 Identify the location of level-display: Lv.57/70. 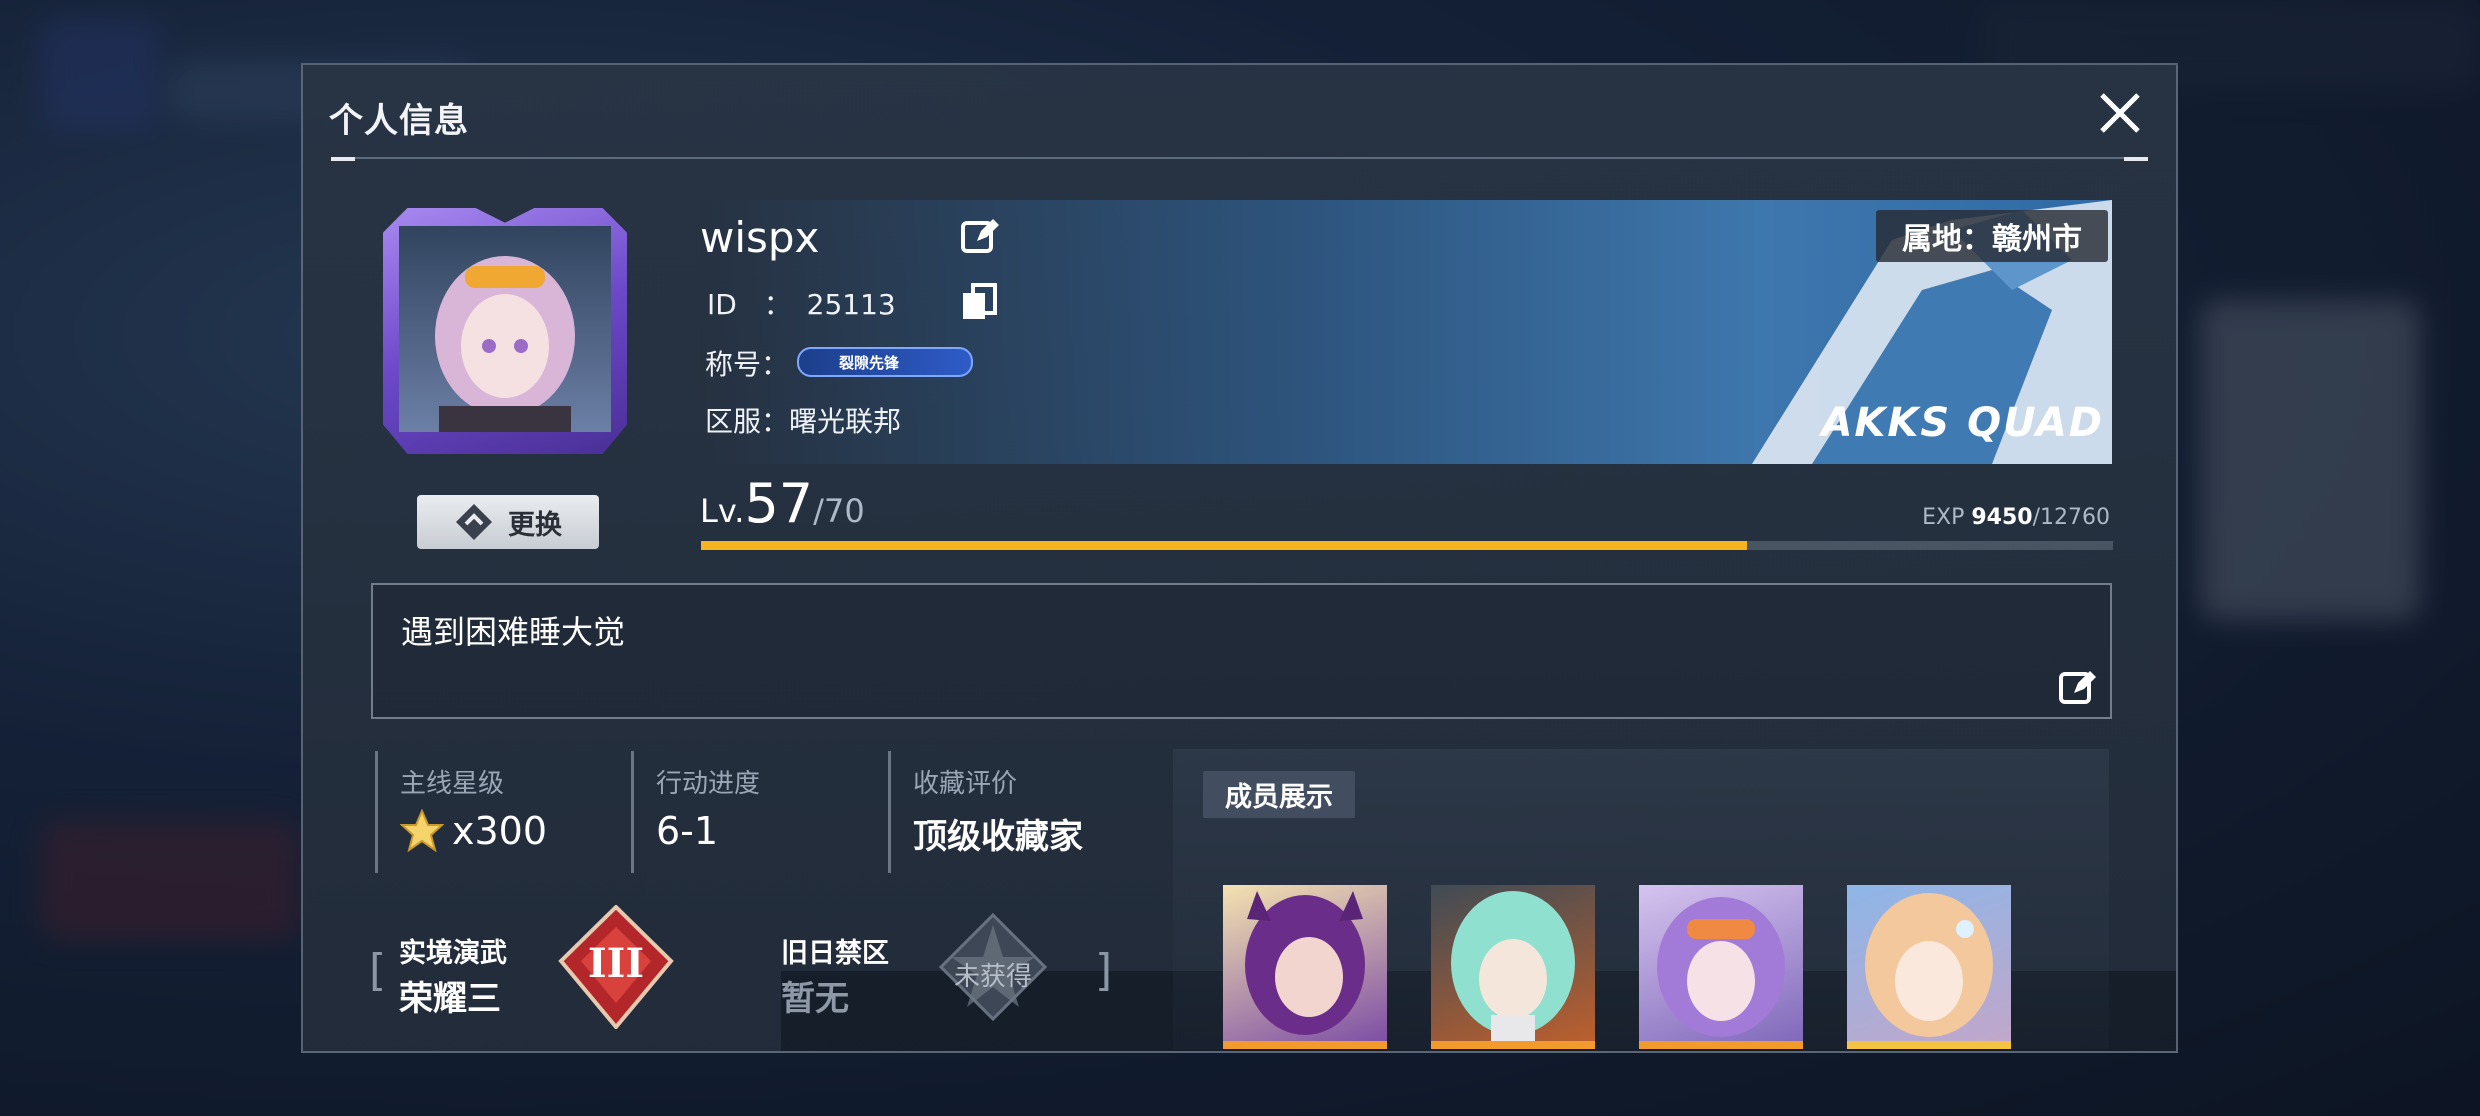
(782, 503).